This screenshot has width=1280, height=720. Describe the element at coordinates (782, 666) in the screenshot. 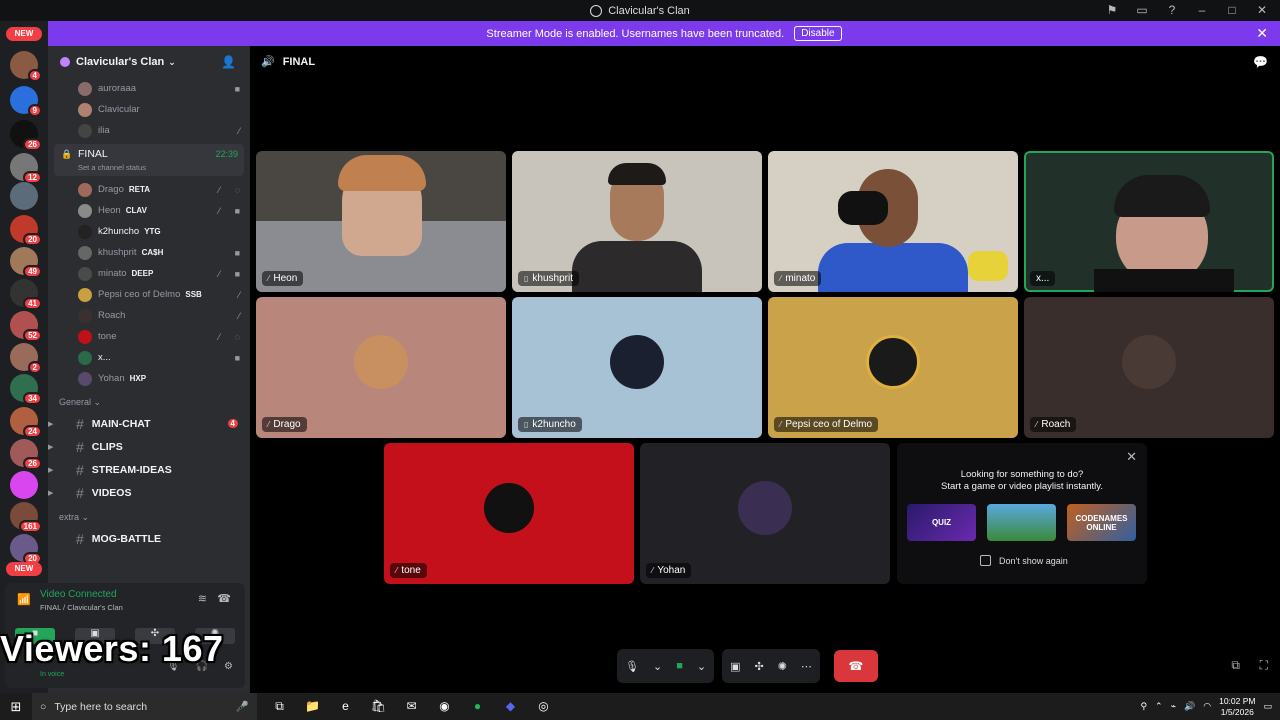

I see `soundboard-icon: ✺` at that location.